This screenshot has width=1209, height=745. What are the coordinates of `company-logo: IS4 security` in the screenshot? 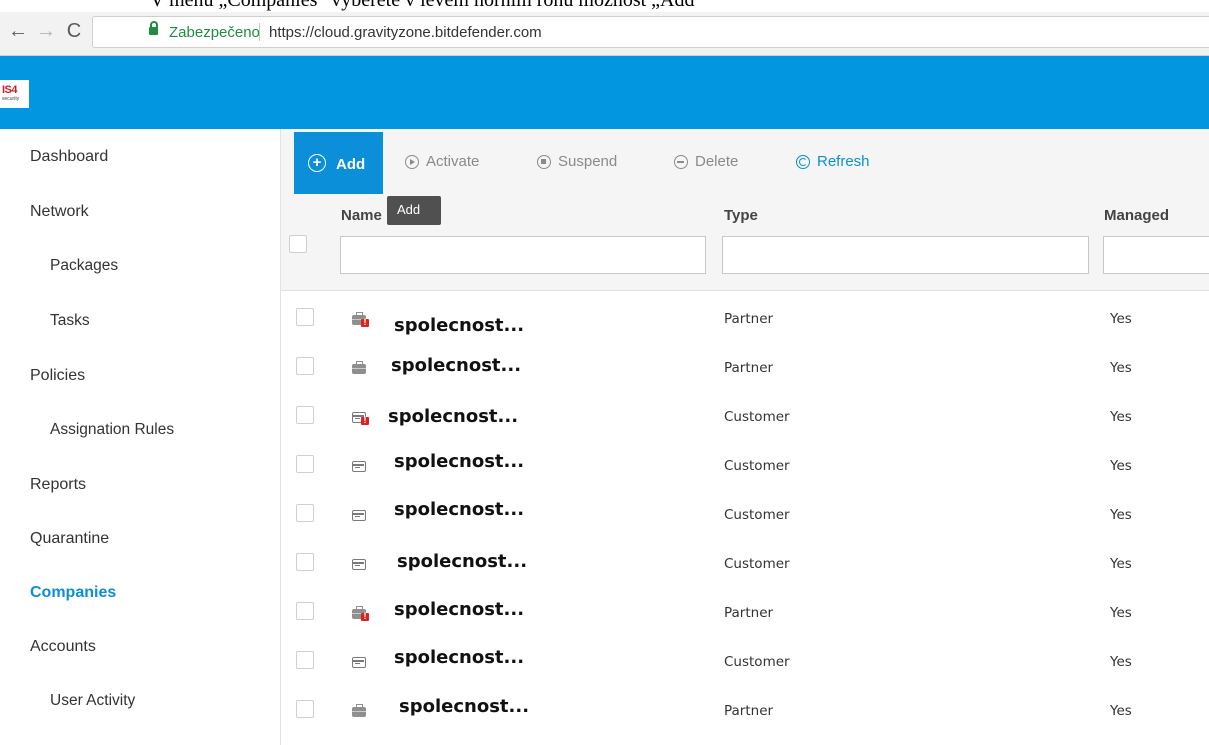 It's located at (14, 94).